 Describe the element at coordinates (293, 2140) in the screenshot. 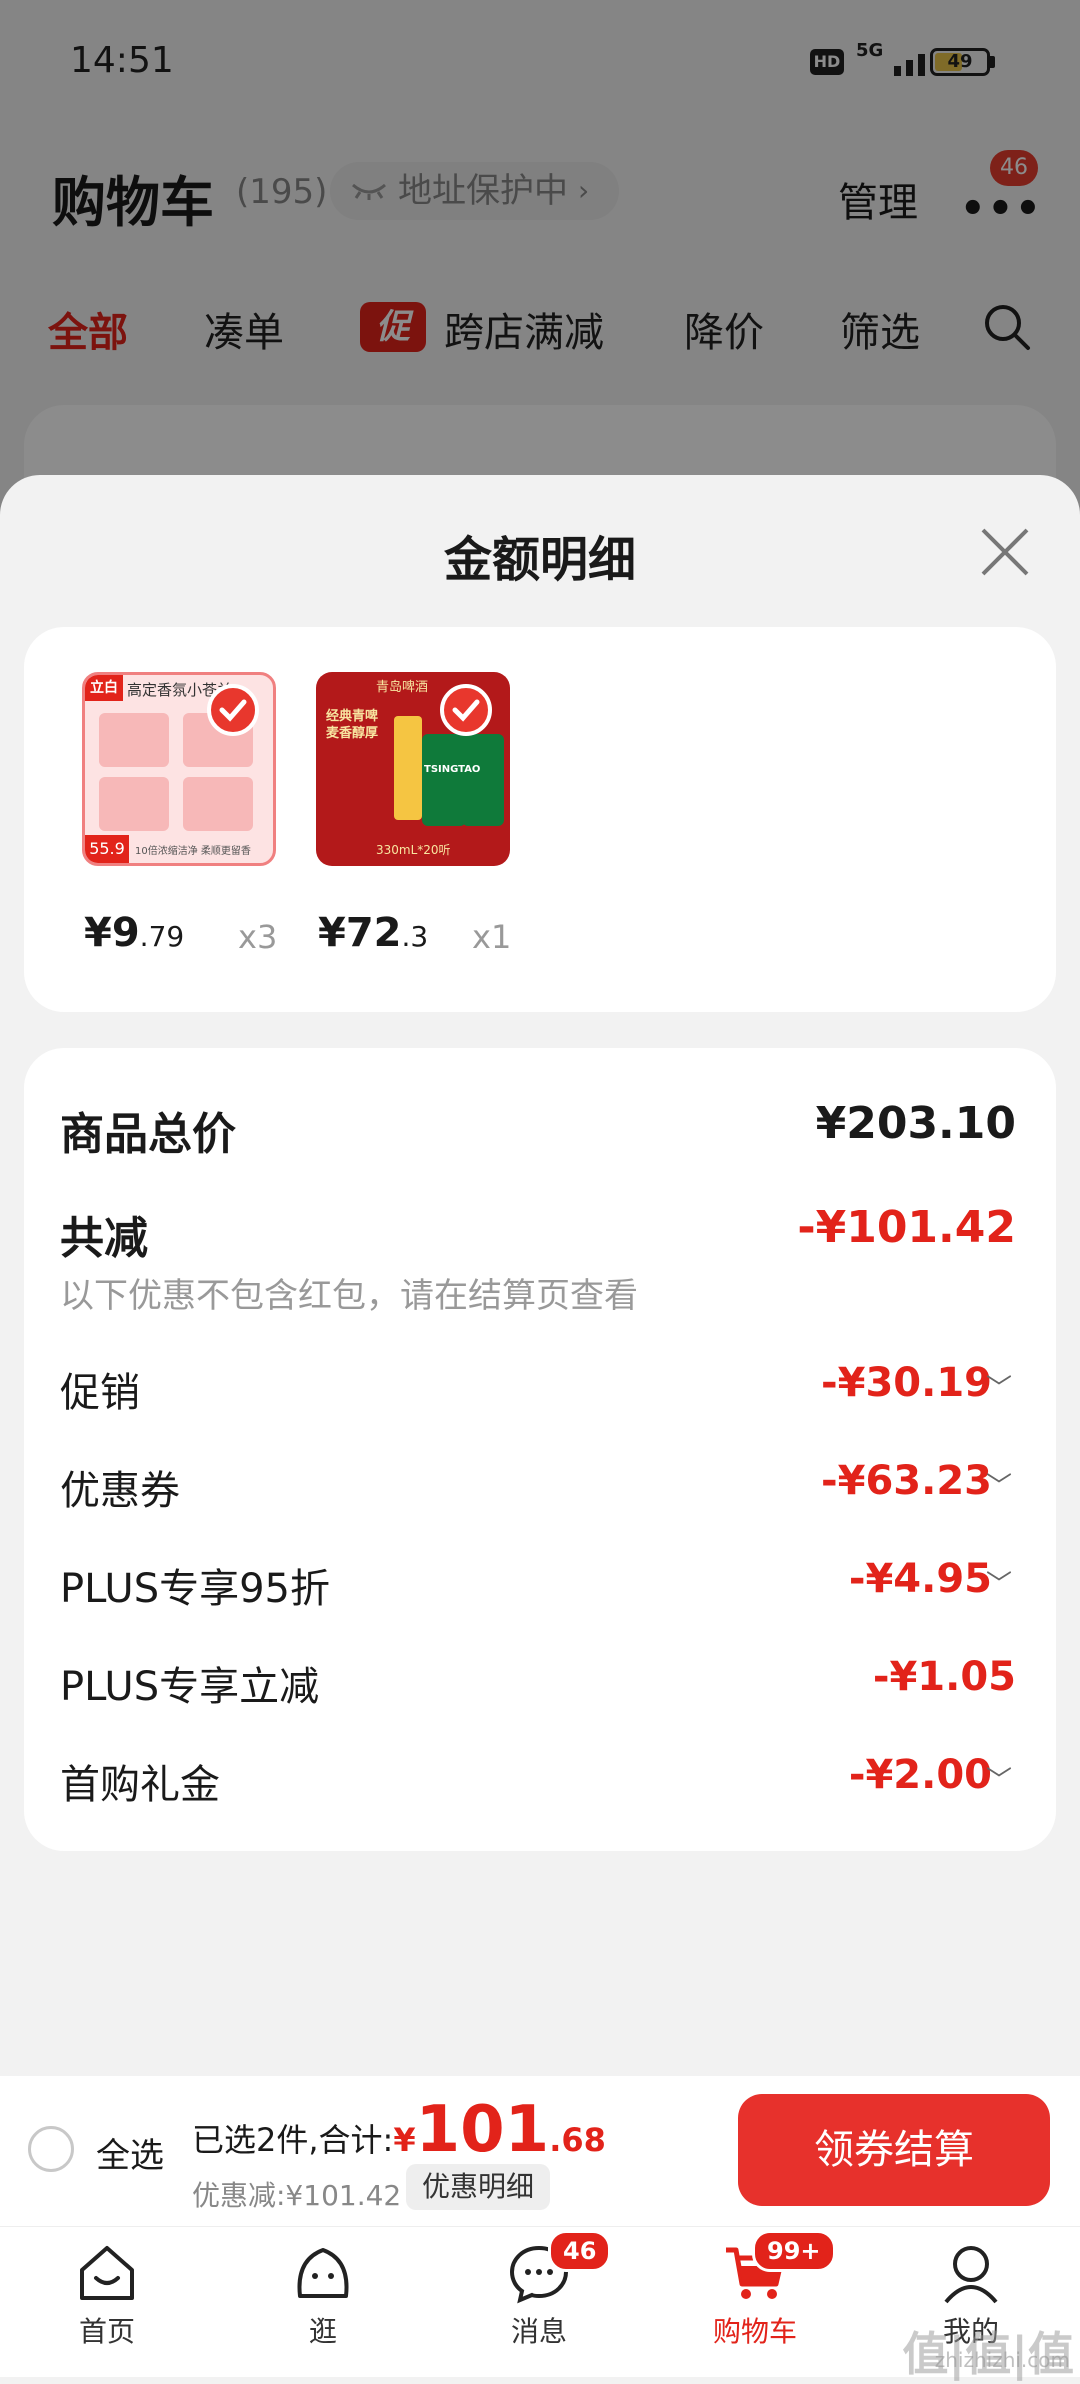

I see `selected-text: 已选2件,合计:` at that location.